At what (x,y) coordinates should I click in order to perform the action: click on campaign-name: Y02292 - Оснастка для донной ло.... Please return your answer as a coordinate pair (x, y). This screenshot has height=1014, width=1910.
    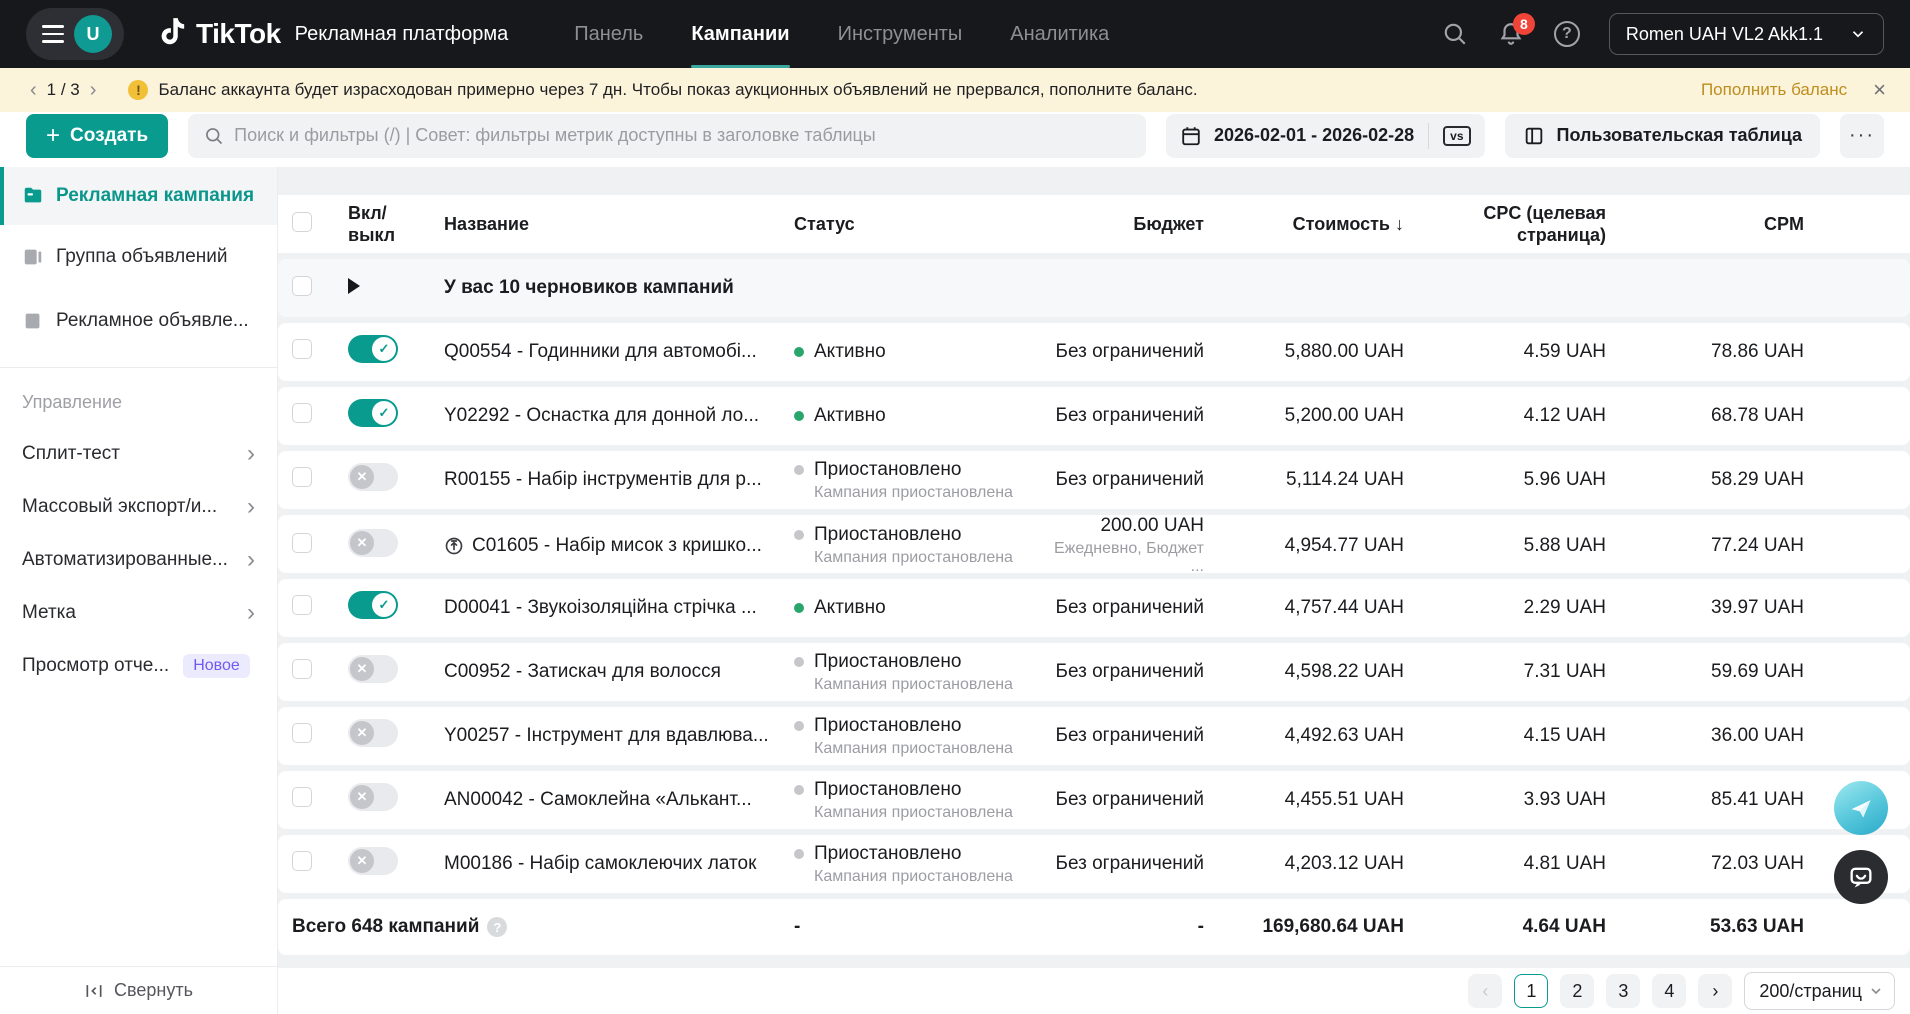
    Looking at the image, I should click on (601, 416).